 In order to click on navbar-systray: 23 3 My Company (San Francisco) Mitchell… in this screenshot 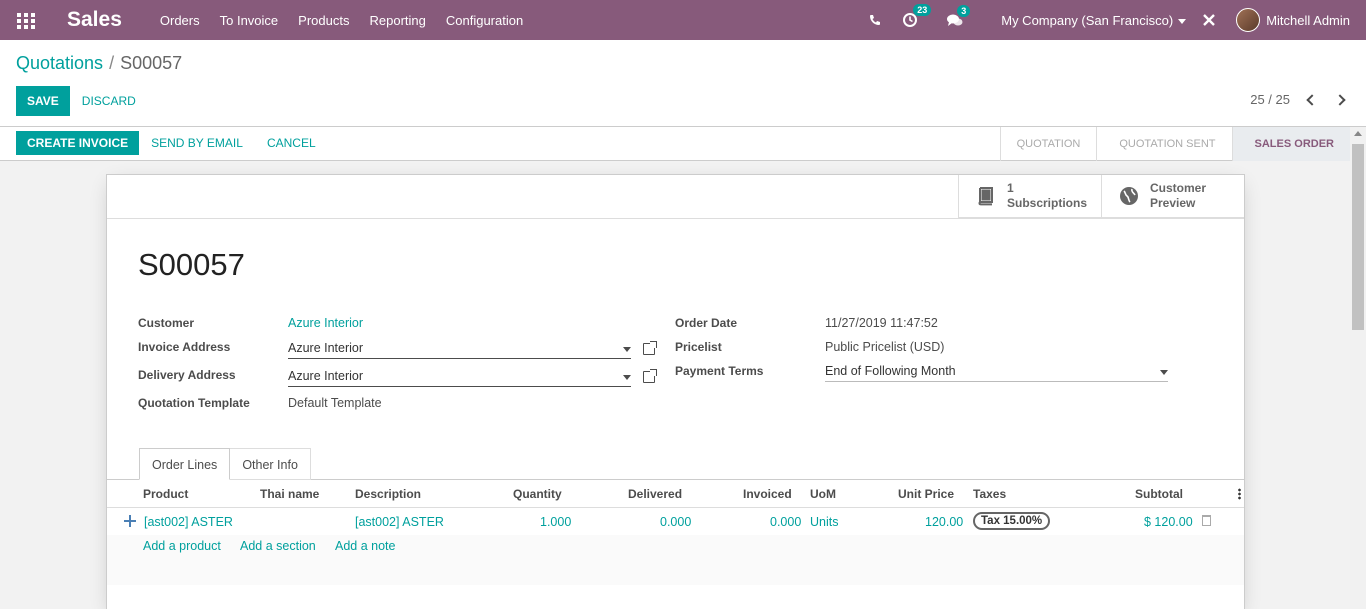, I will do `click(1117, 20)`.